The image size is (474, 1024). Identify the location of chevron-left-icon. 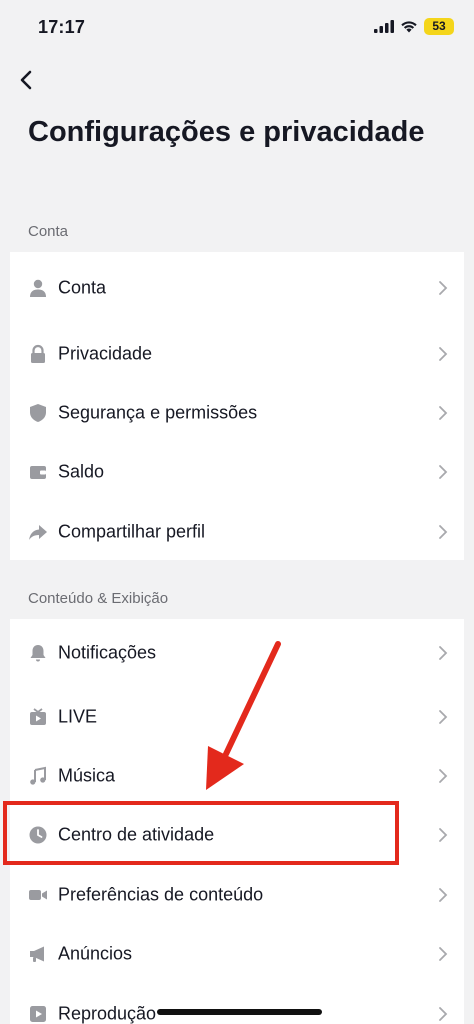
(26, 80).